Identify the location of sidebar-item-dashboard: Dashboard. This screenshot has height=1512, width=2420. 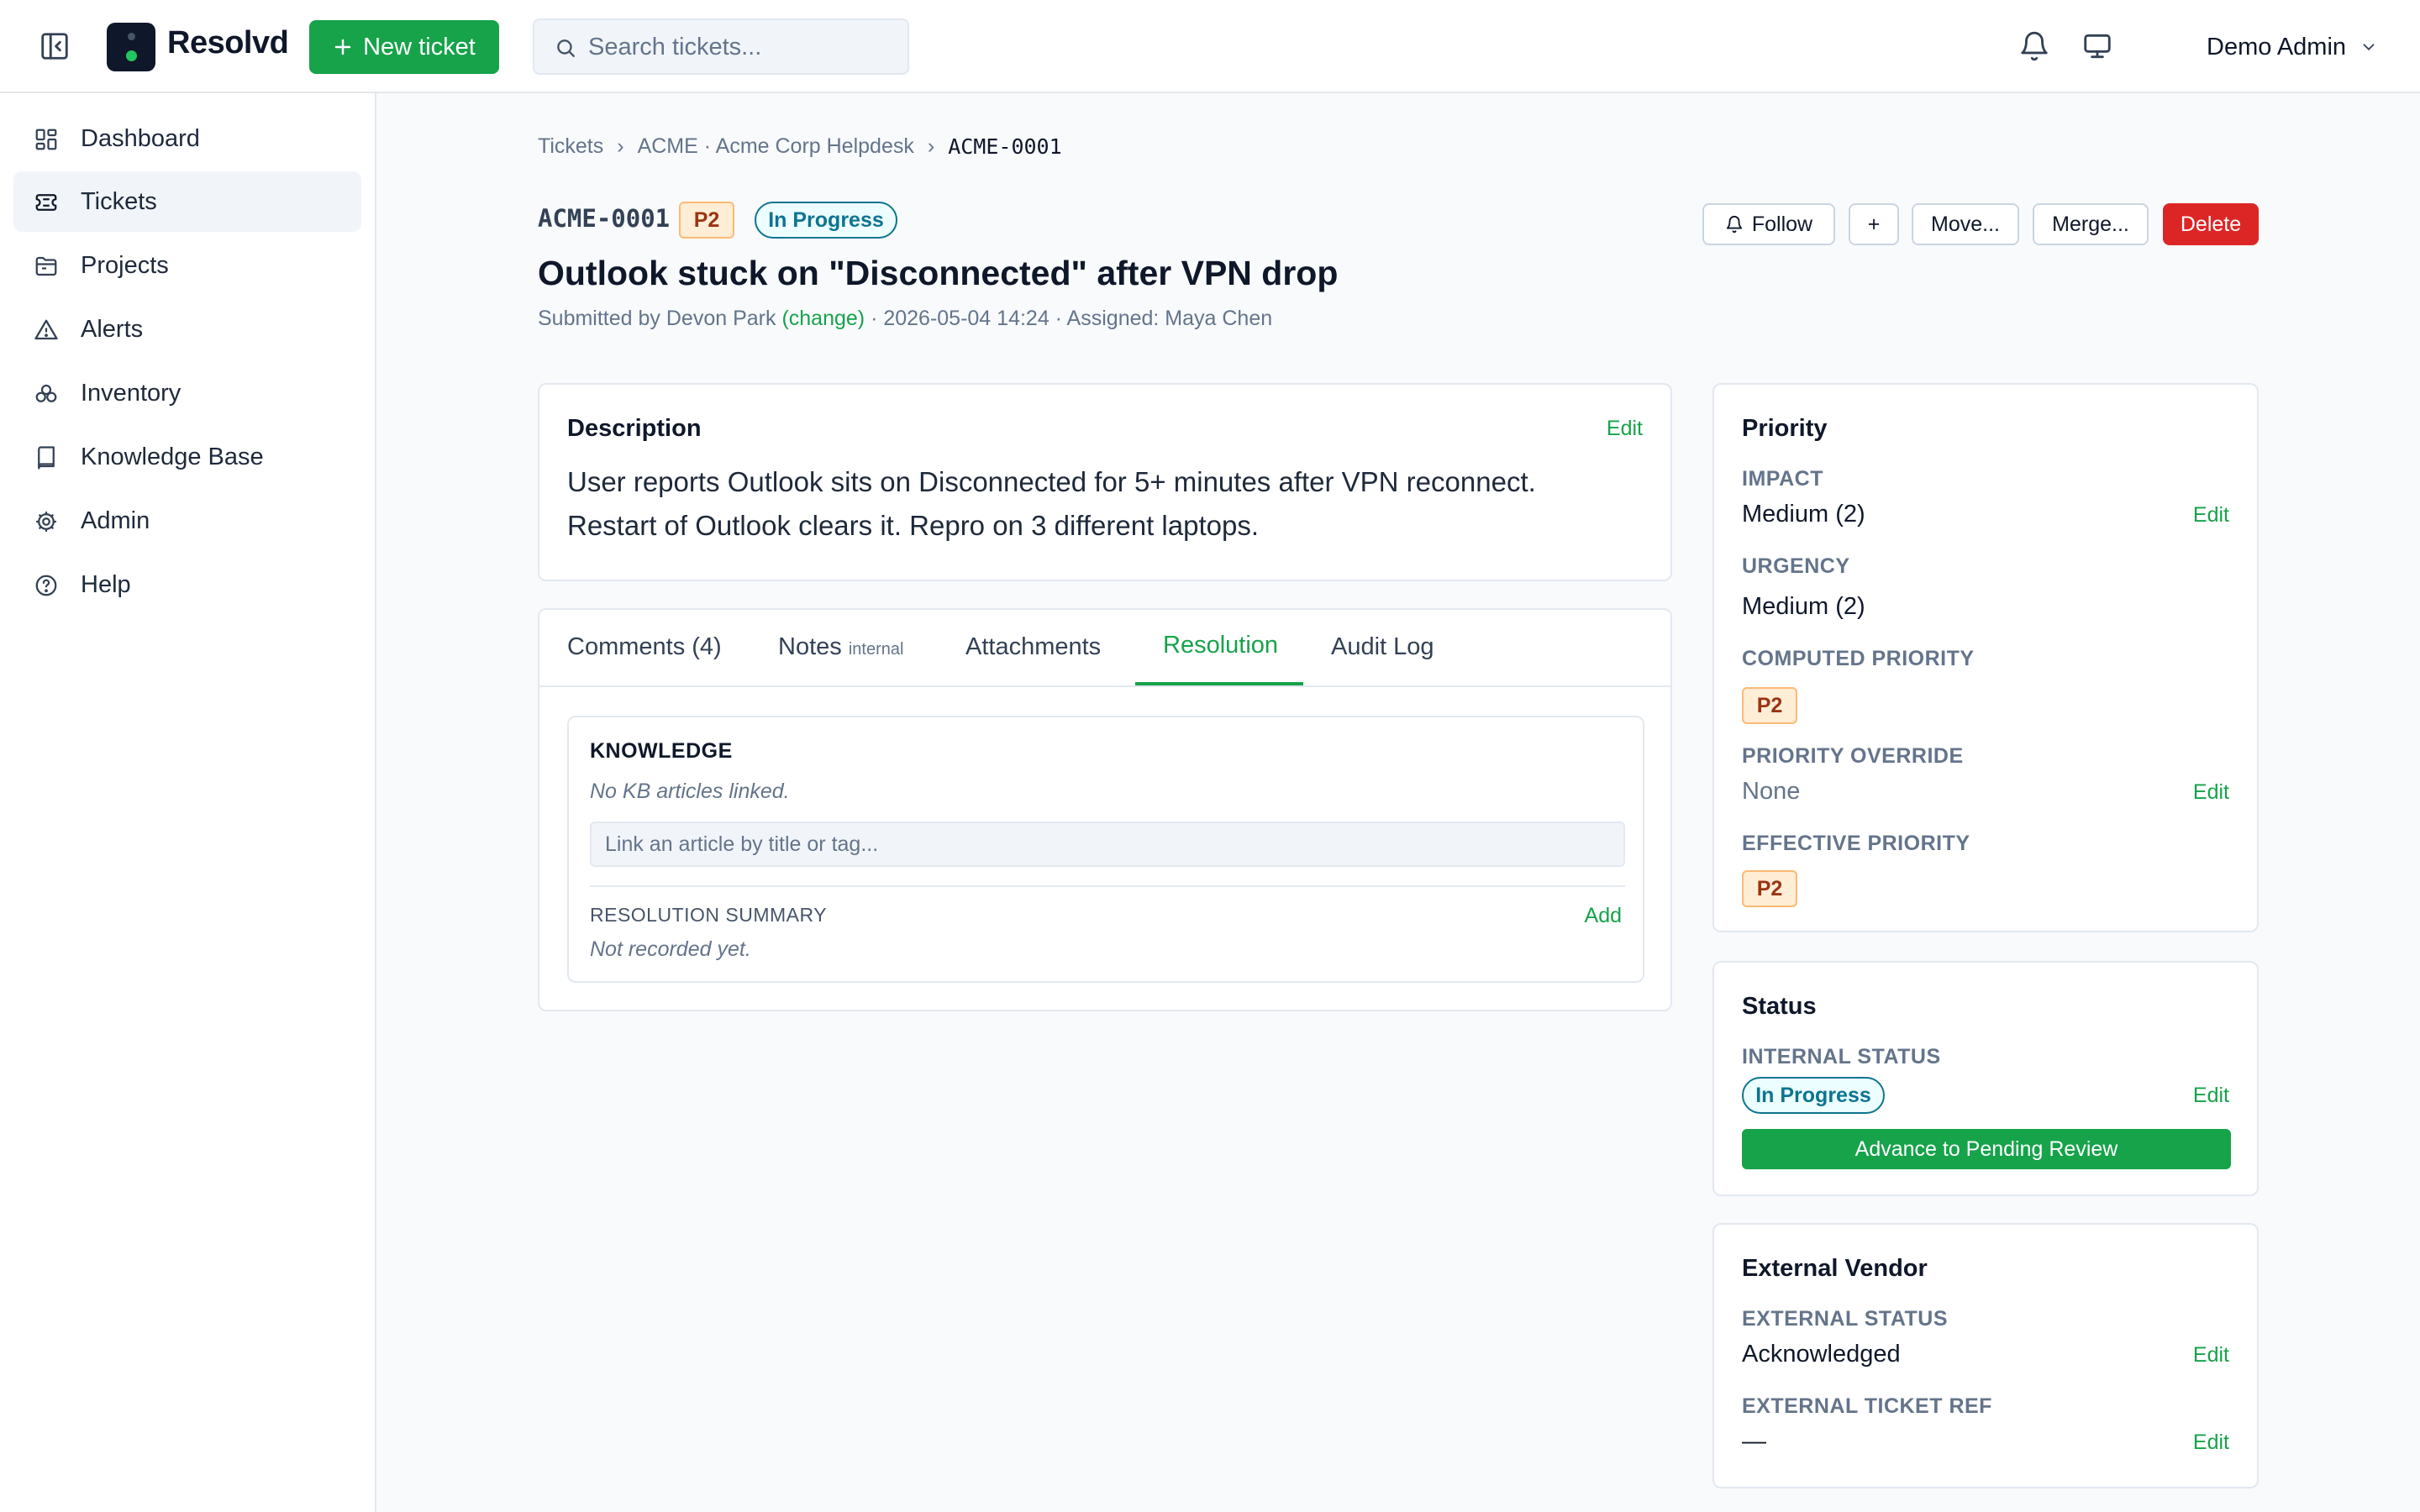
(187, 138).